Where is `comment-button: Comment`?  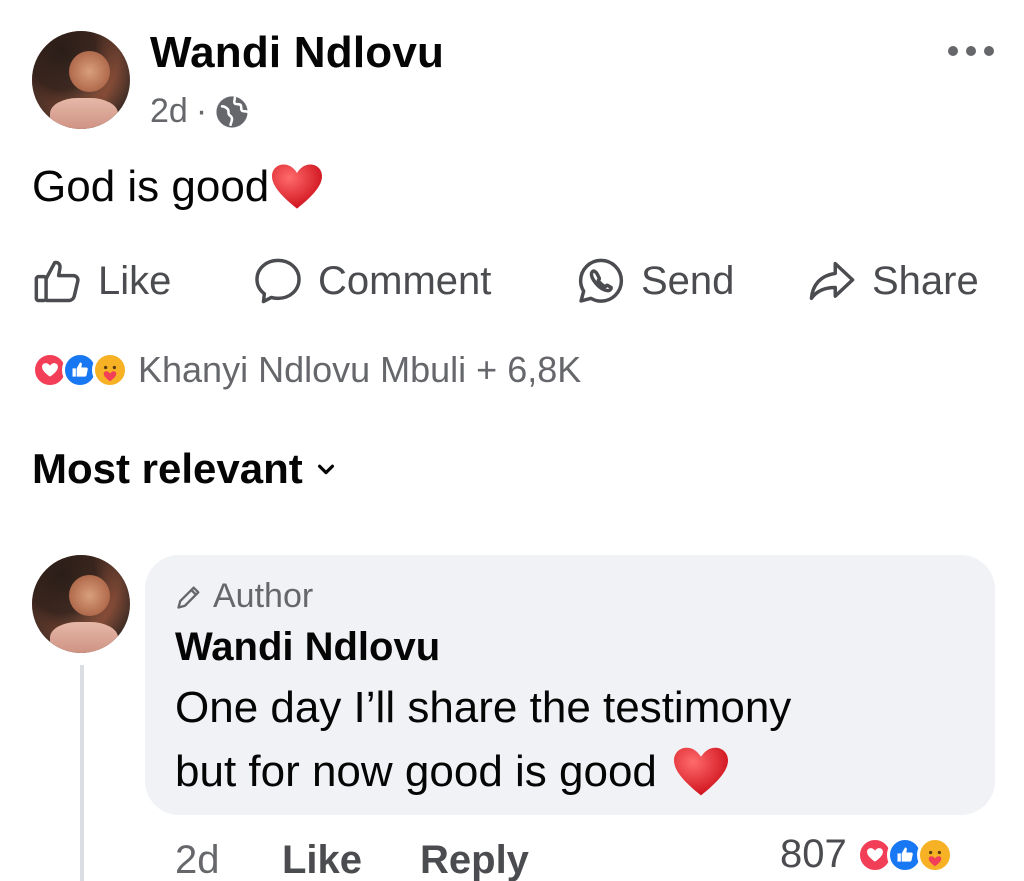
comment-button: Comment is located at coordinates (371, 281).